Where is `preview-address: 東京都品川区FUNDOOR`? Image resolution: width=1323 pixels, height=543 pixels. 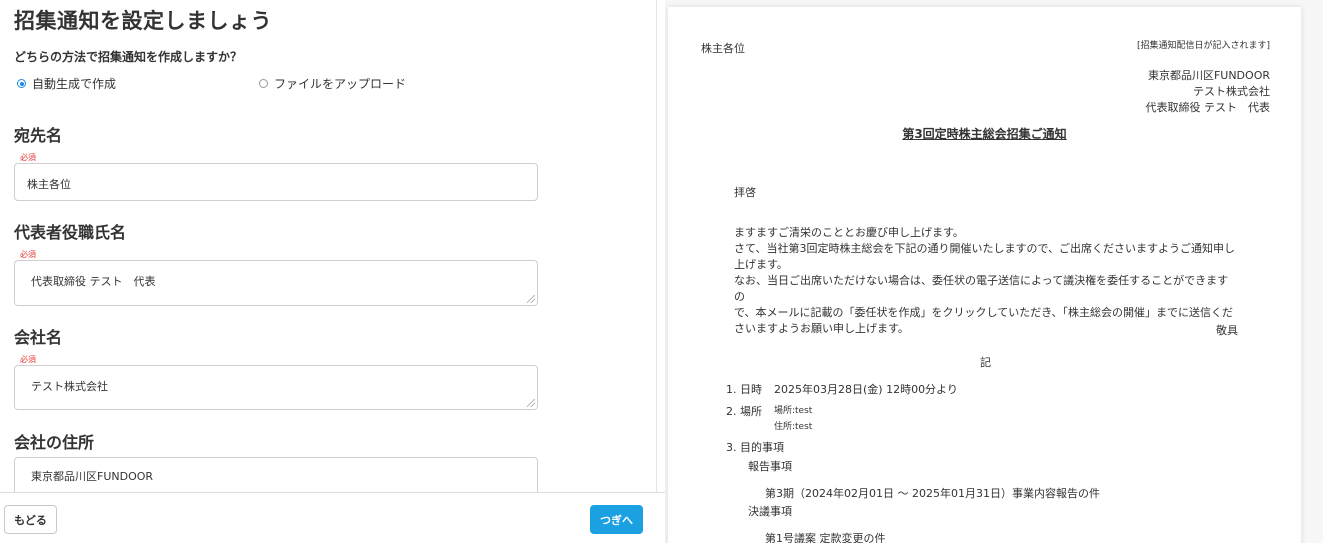
preview-address: 東京都品川区FUNDOOR is located at coordinates (1208, 75).